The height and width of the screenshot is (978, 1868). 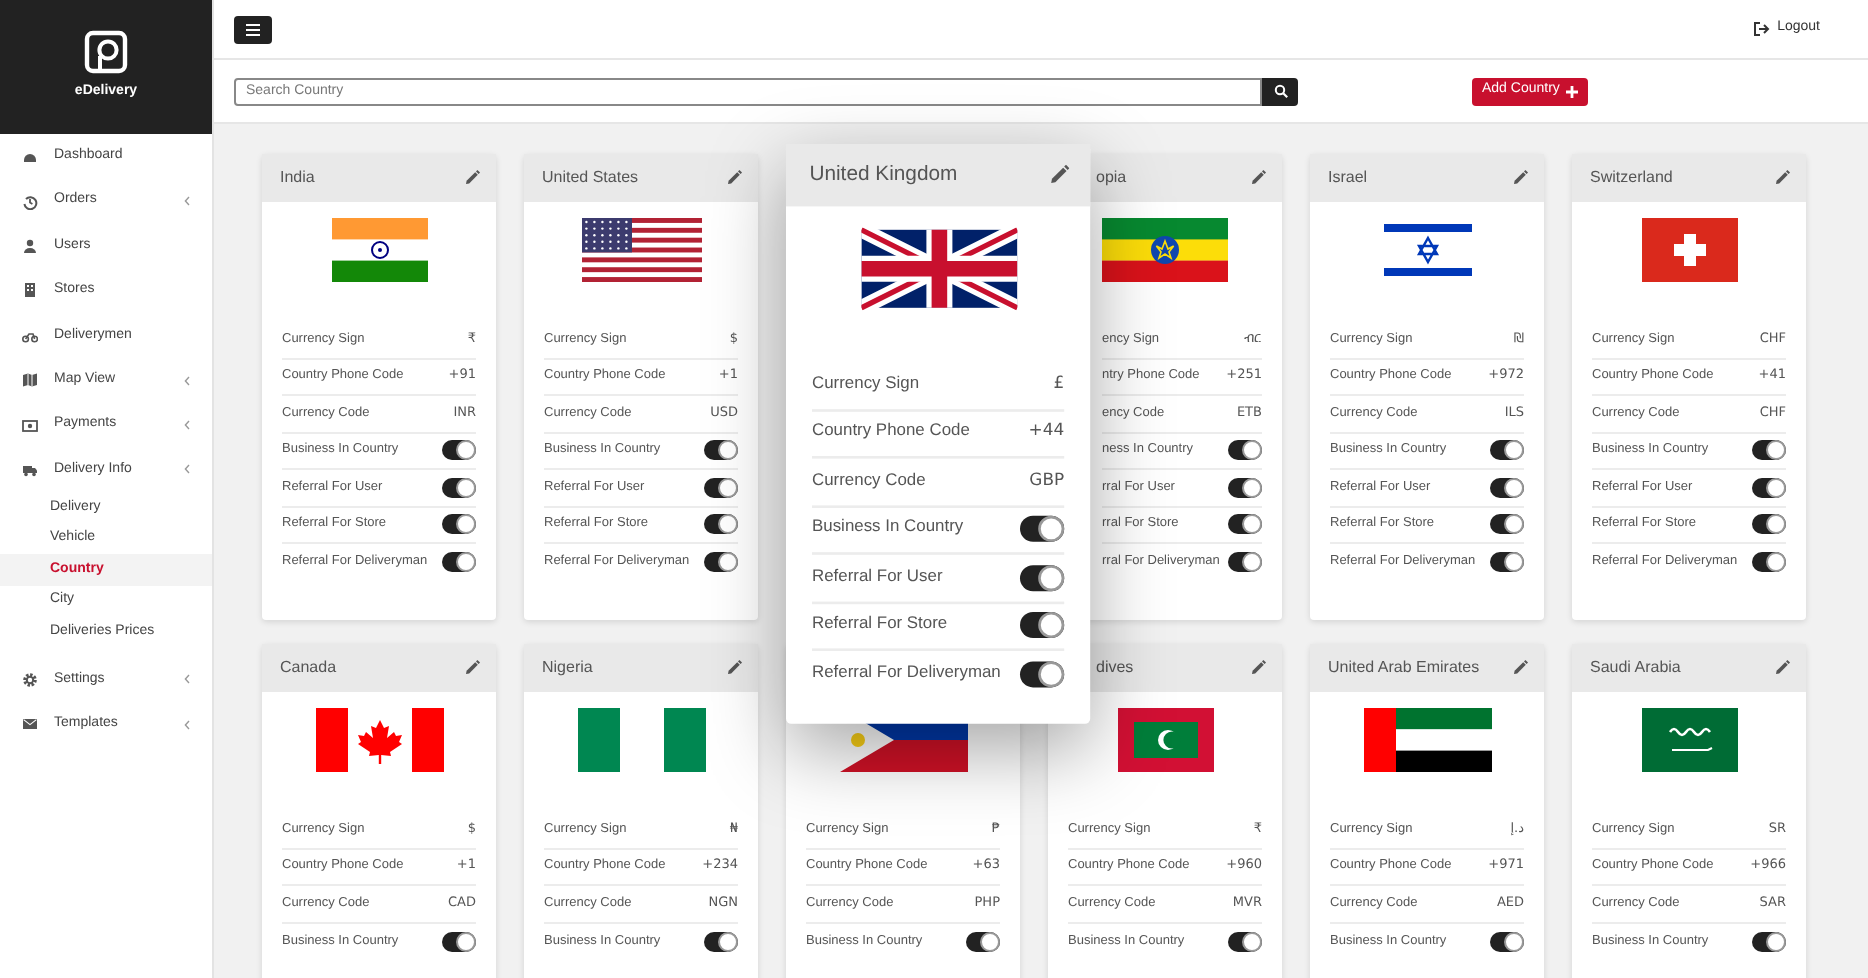 What do you see at coordinates (1115, 668) in the screenshot?
I see `country-name: dives` at bounding box center [1115, 668].